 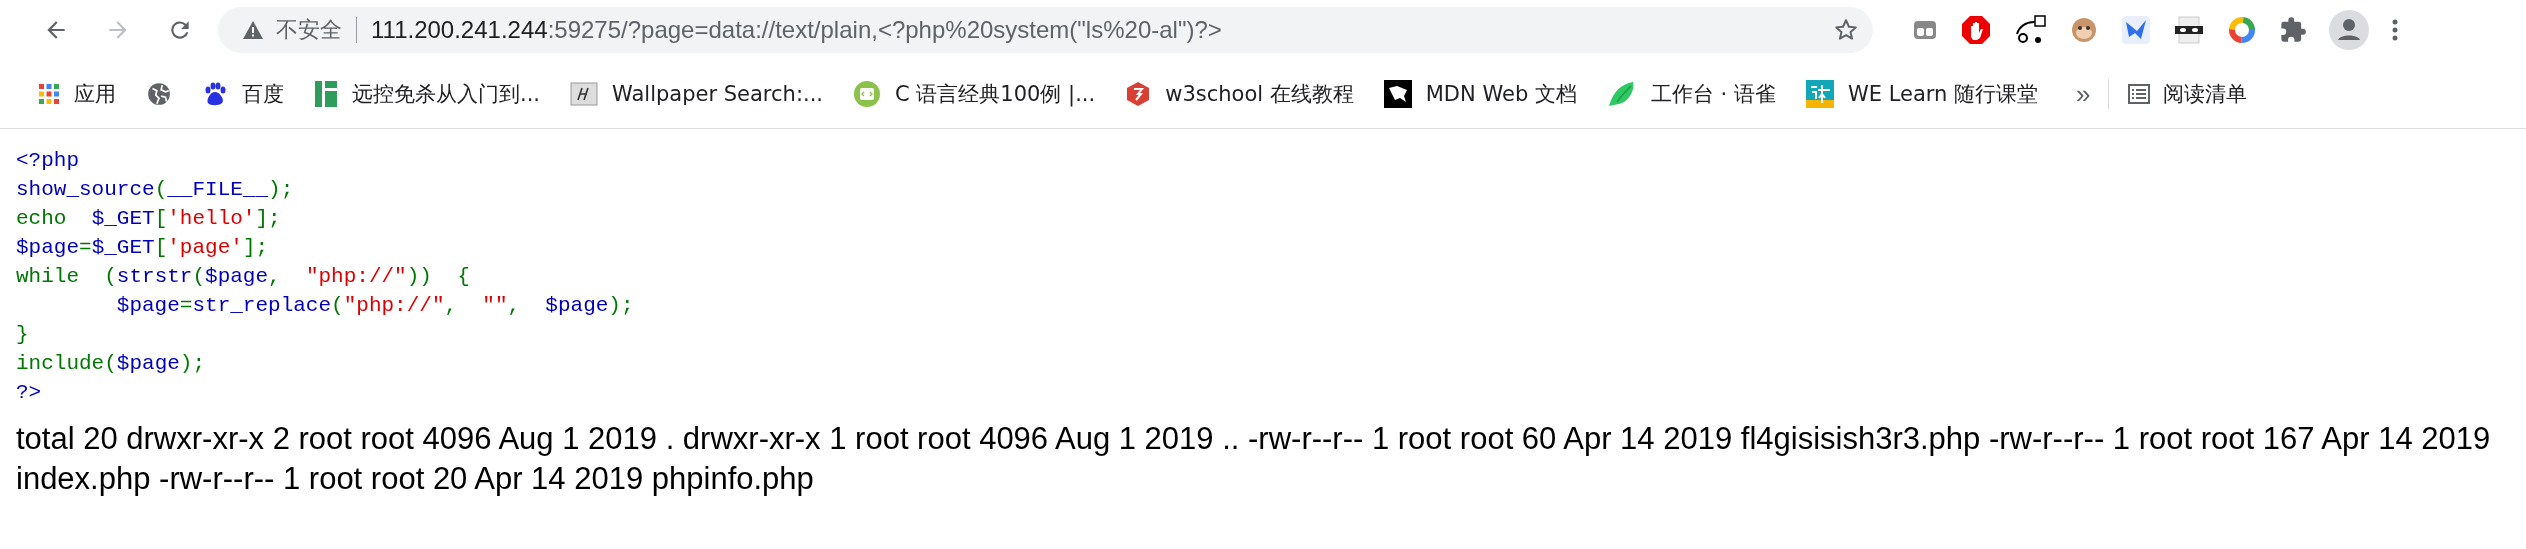 I want to click on code-line: show_source(__FILE__);, so click(x=155, y=190).